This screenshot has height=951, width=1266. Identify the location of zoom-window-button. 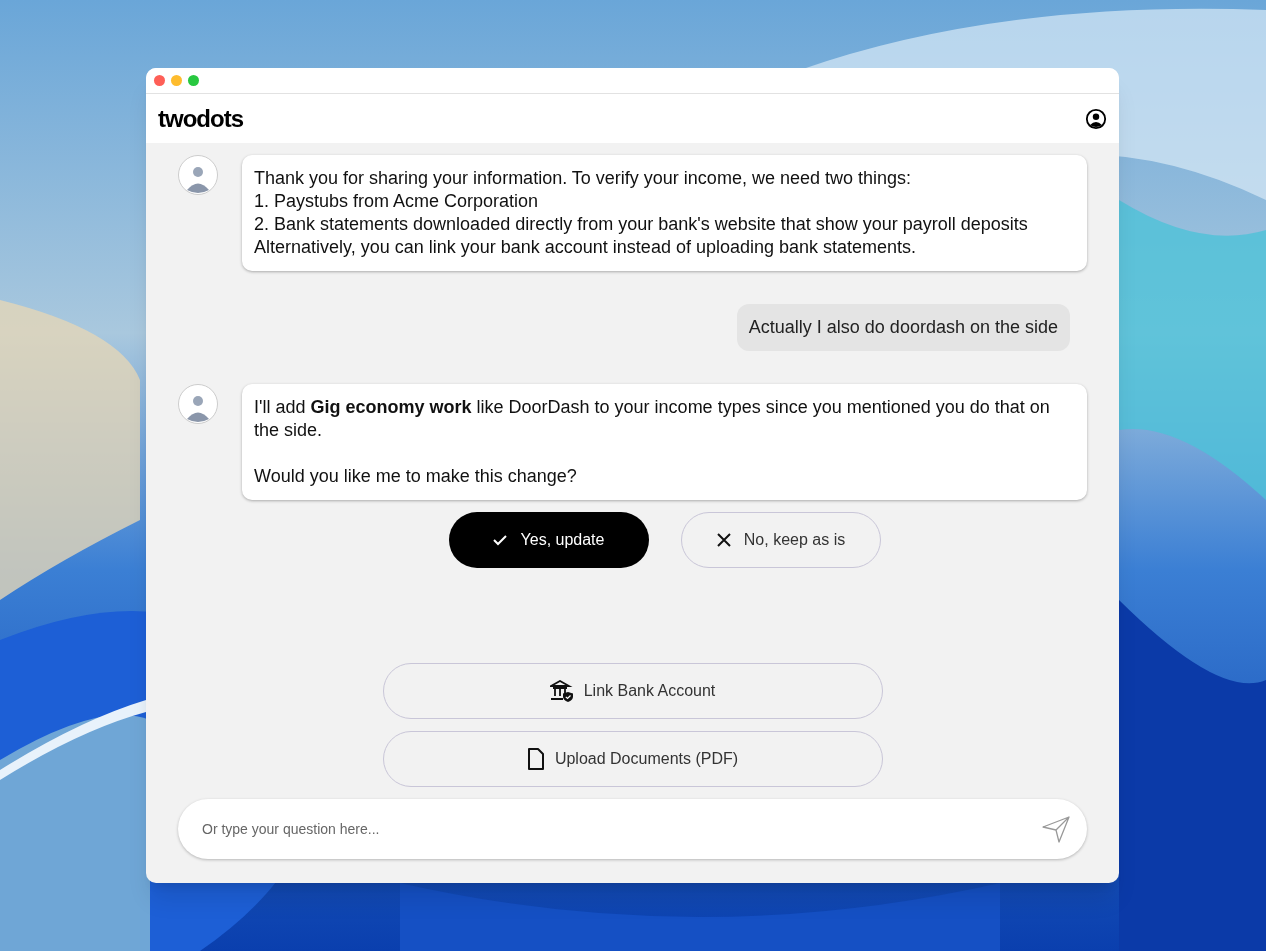
(193, 80).